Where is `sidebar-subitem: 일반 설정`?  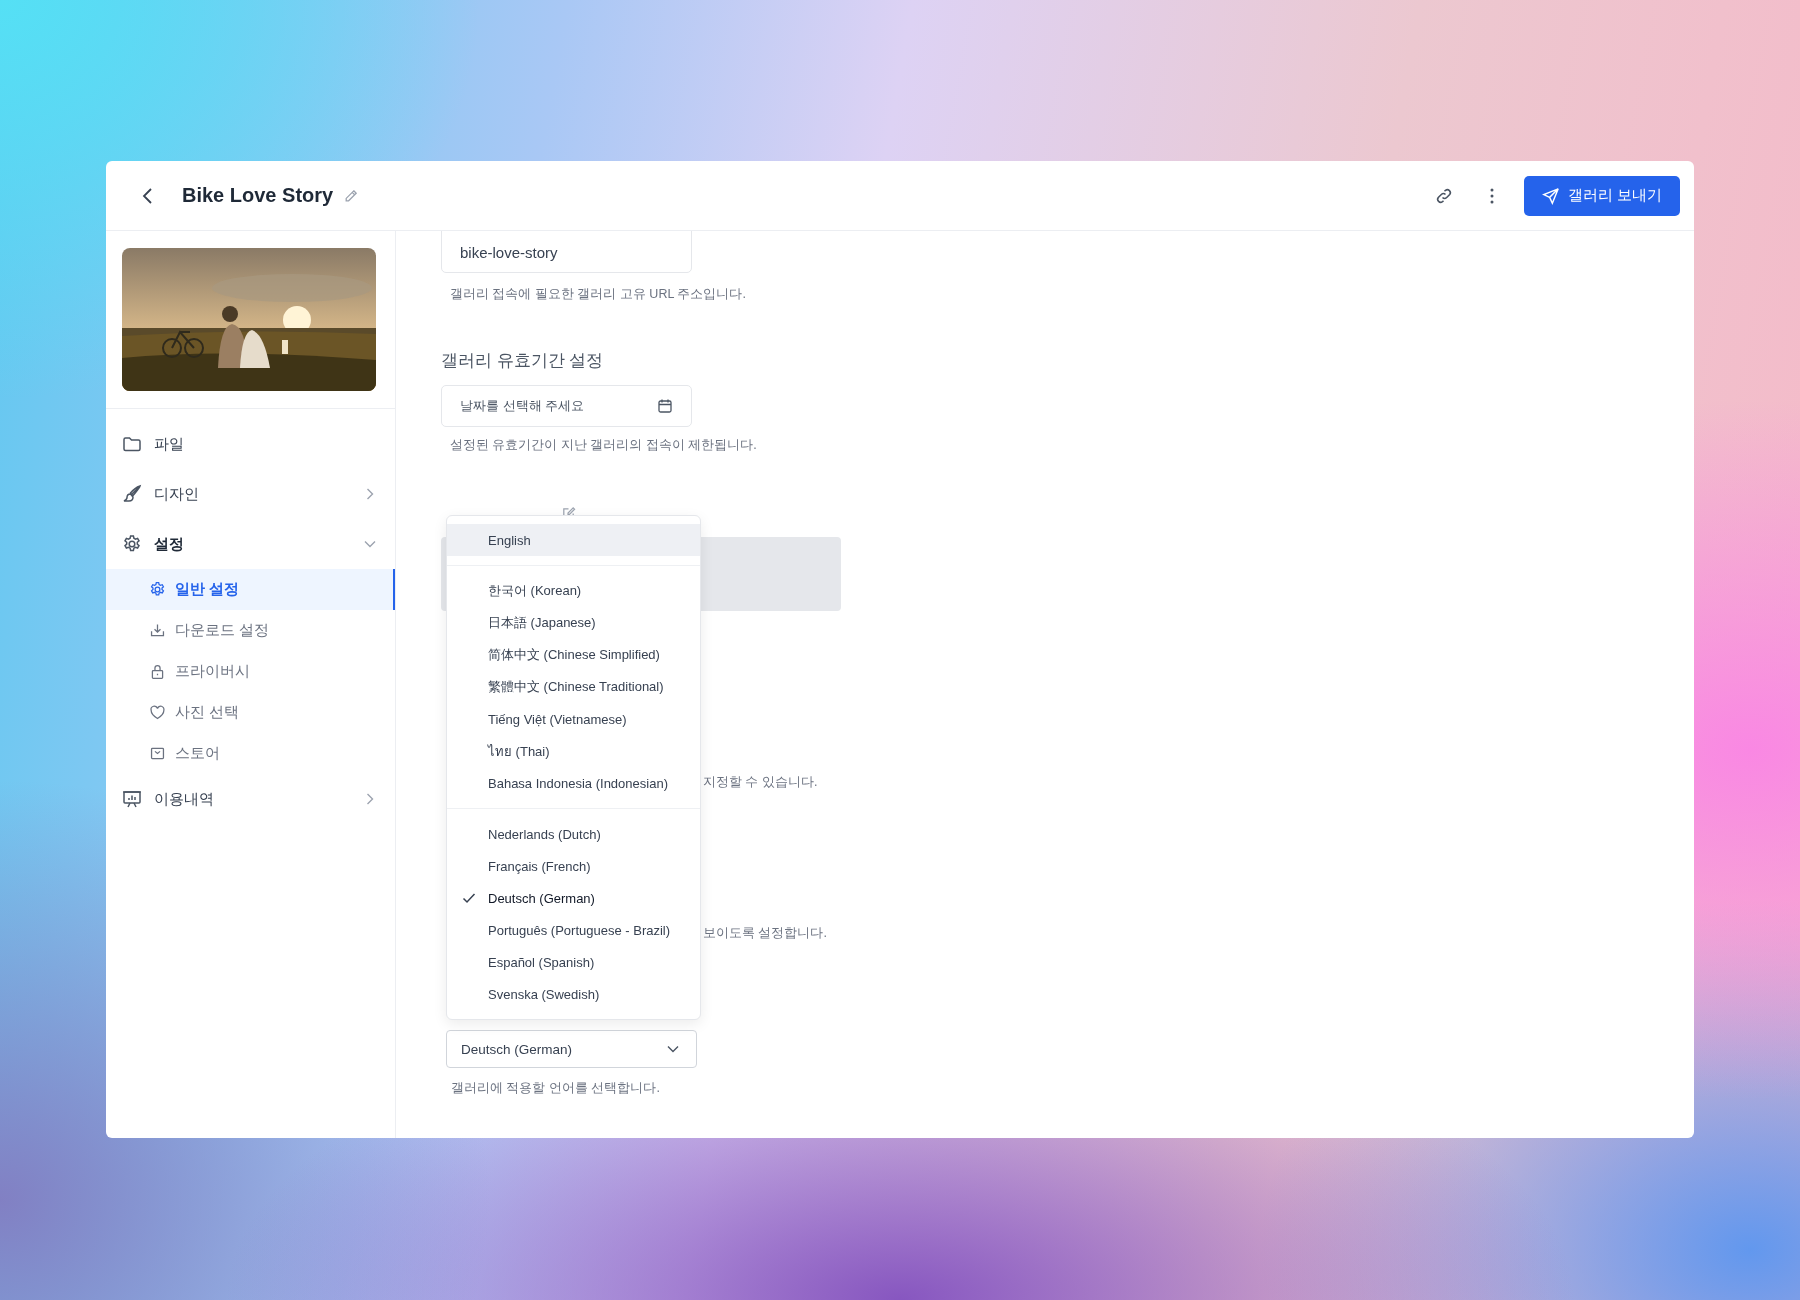 sidebar-subitem: 일반 설정 is located at coordinates (250, 589).